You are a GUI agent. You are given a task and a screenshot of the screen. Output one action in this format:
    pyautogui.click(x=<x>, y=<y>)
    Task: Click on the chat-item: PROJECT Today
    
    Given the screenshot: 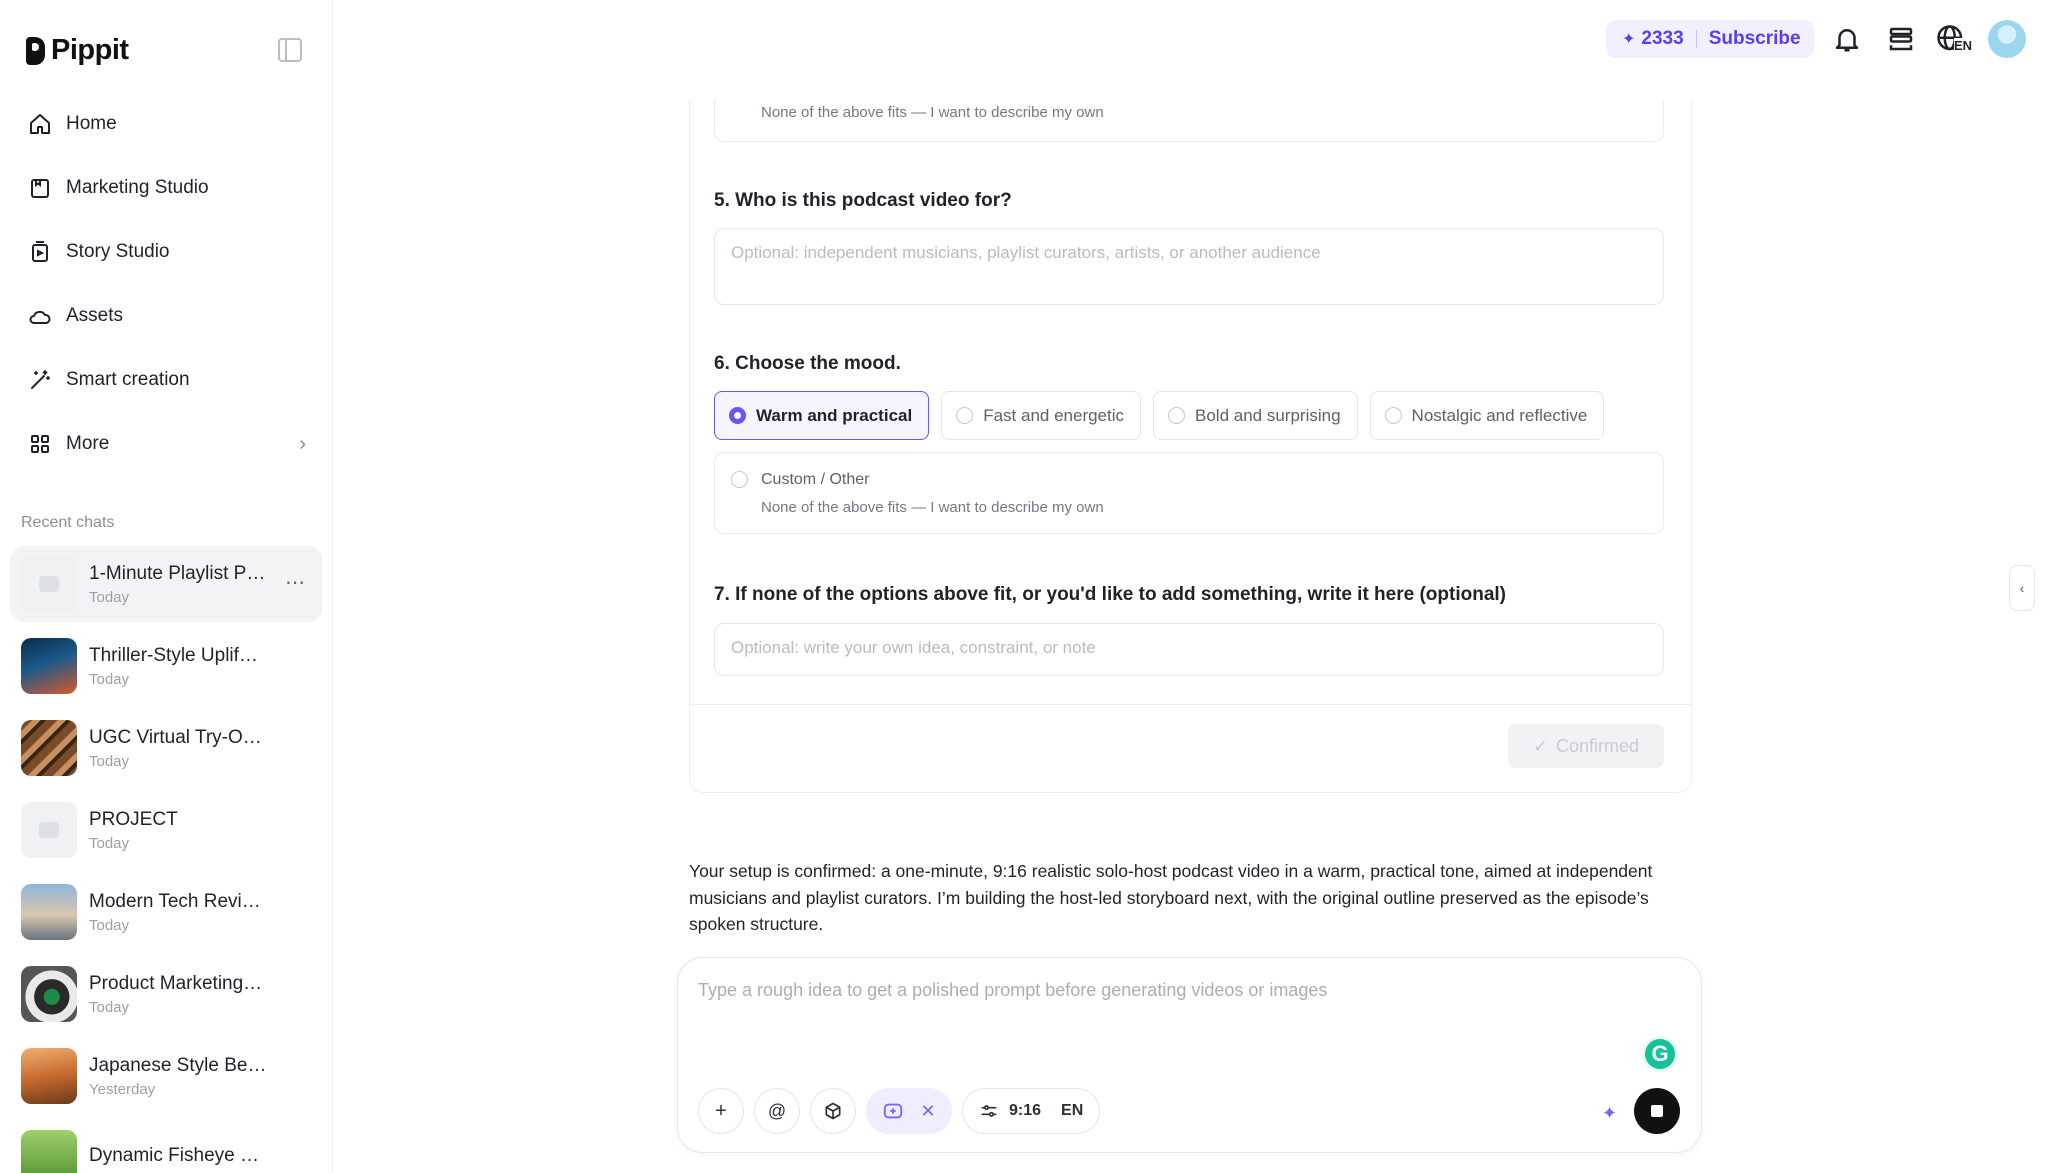 What is the action you would take?
    pyautogui.click(x=166, y=830)
    